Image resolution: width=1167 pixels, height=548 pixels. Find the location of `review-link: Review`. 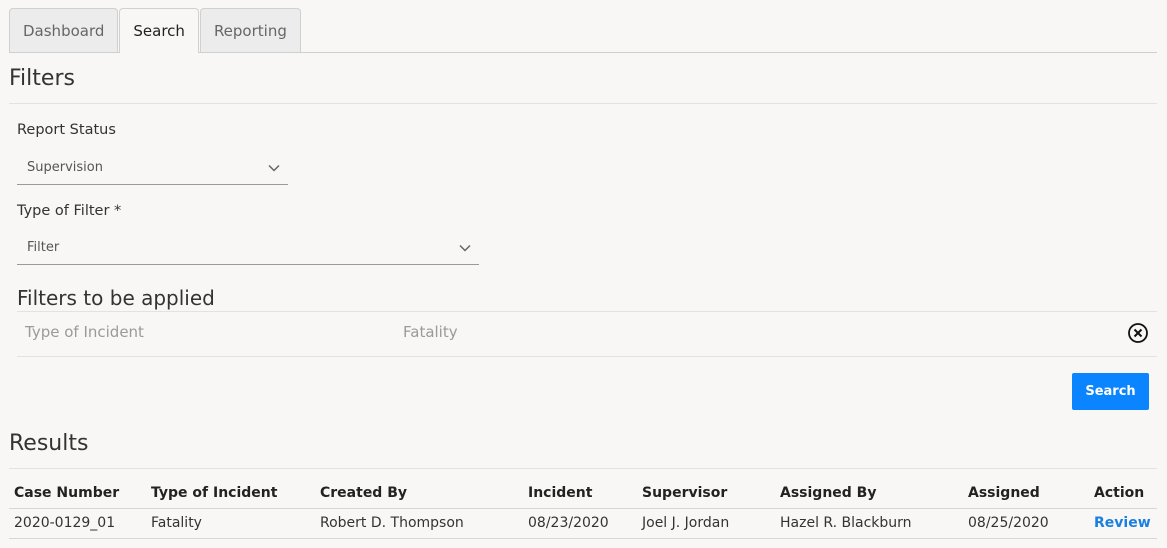

review-link: Review is located at coordinates (1122, 523).